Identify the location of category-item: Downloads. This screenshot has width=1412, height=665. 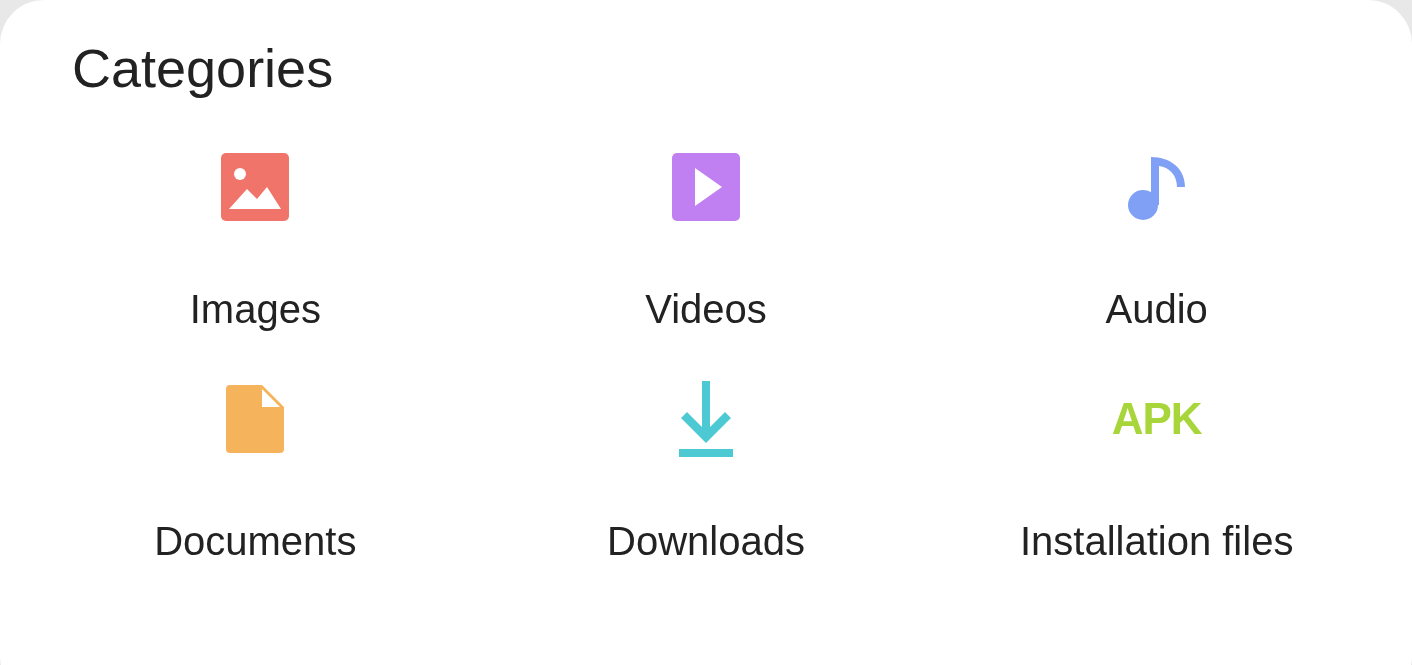
(706, 470).